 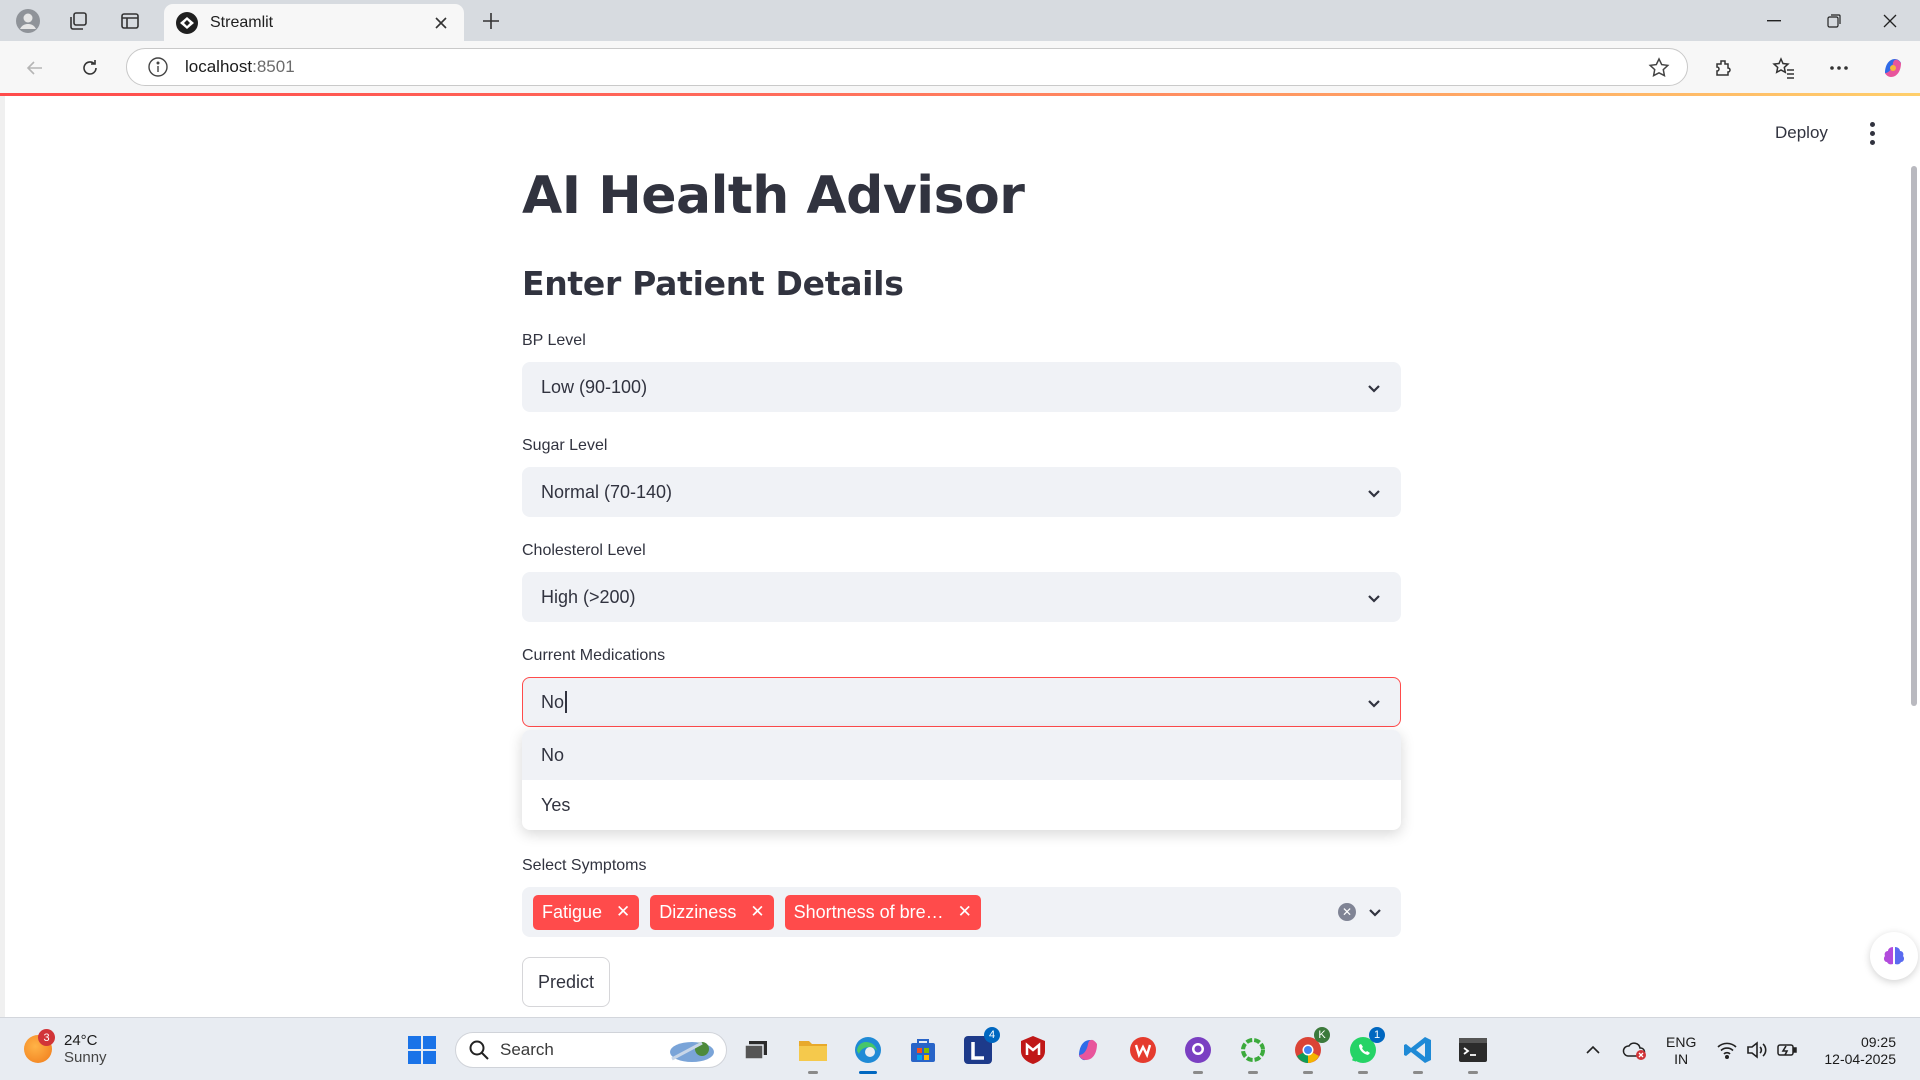 What do you see at coordinates (992, 1035) in the screenshot?
I see `notification-badge: 4` at bounding box center [992, 1035].